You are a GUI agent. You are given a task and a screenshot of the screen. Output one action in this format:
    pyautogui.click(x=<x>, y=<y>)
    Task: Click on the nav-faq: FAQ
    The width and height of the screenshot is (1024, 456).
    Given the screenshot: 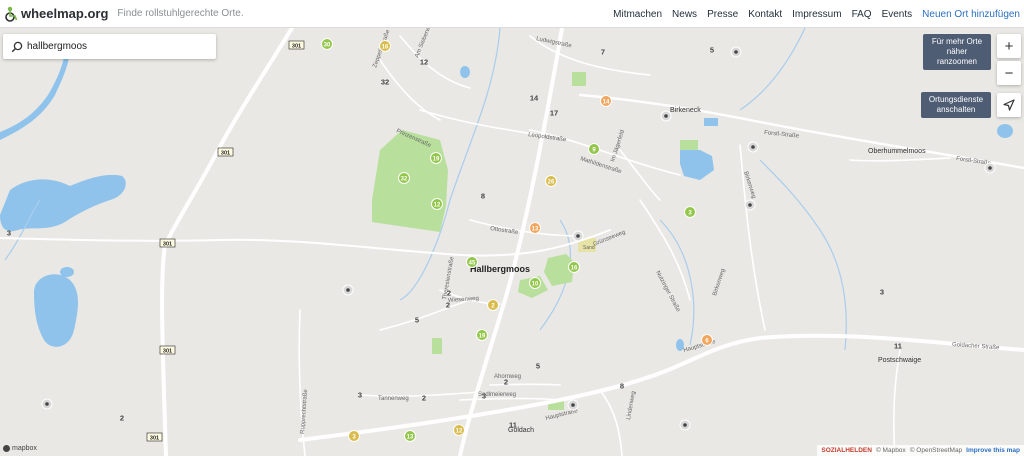 What is the action you would take?
    pyautogui.click(x=862, y=14)
    